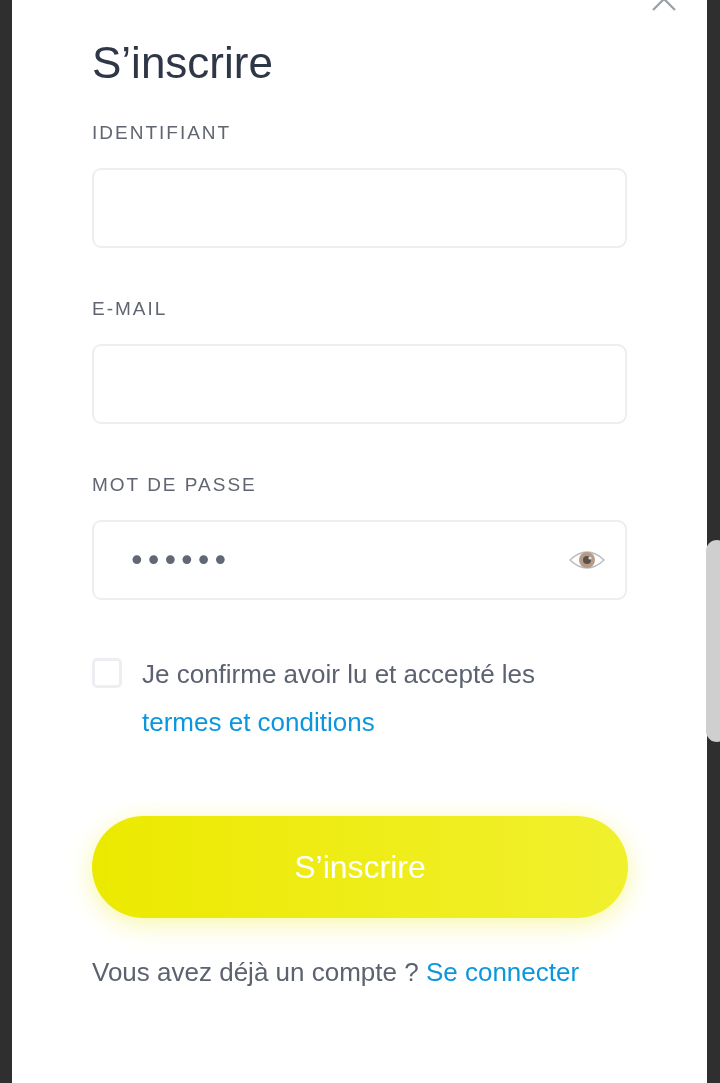 The image size is (720, 1083). What do you see at coordinates (130, 309) in the screenshot?
I see `field-label: E-MAIL` at bounding box center [130, 309].